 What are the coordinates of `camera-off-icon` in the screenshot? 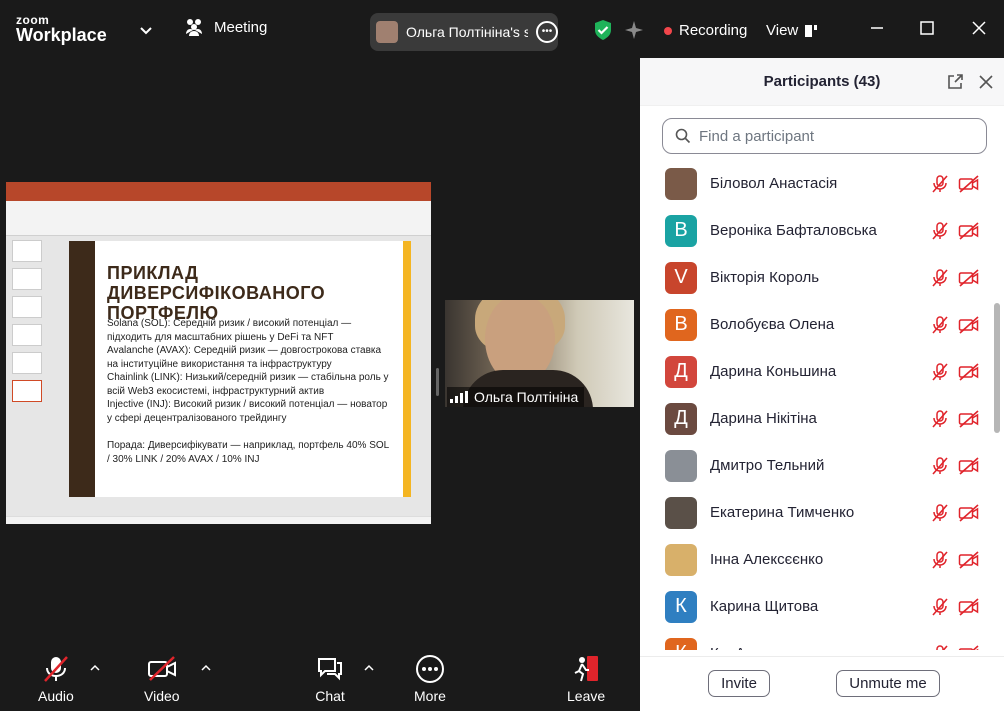 It's located at (161, 668).